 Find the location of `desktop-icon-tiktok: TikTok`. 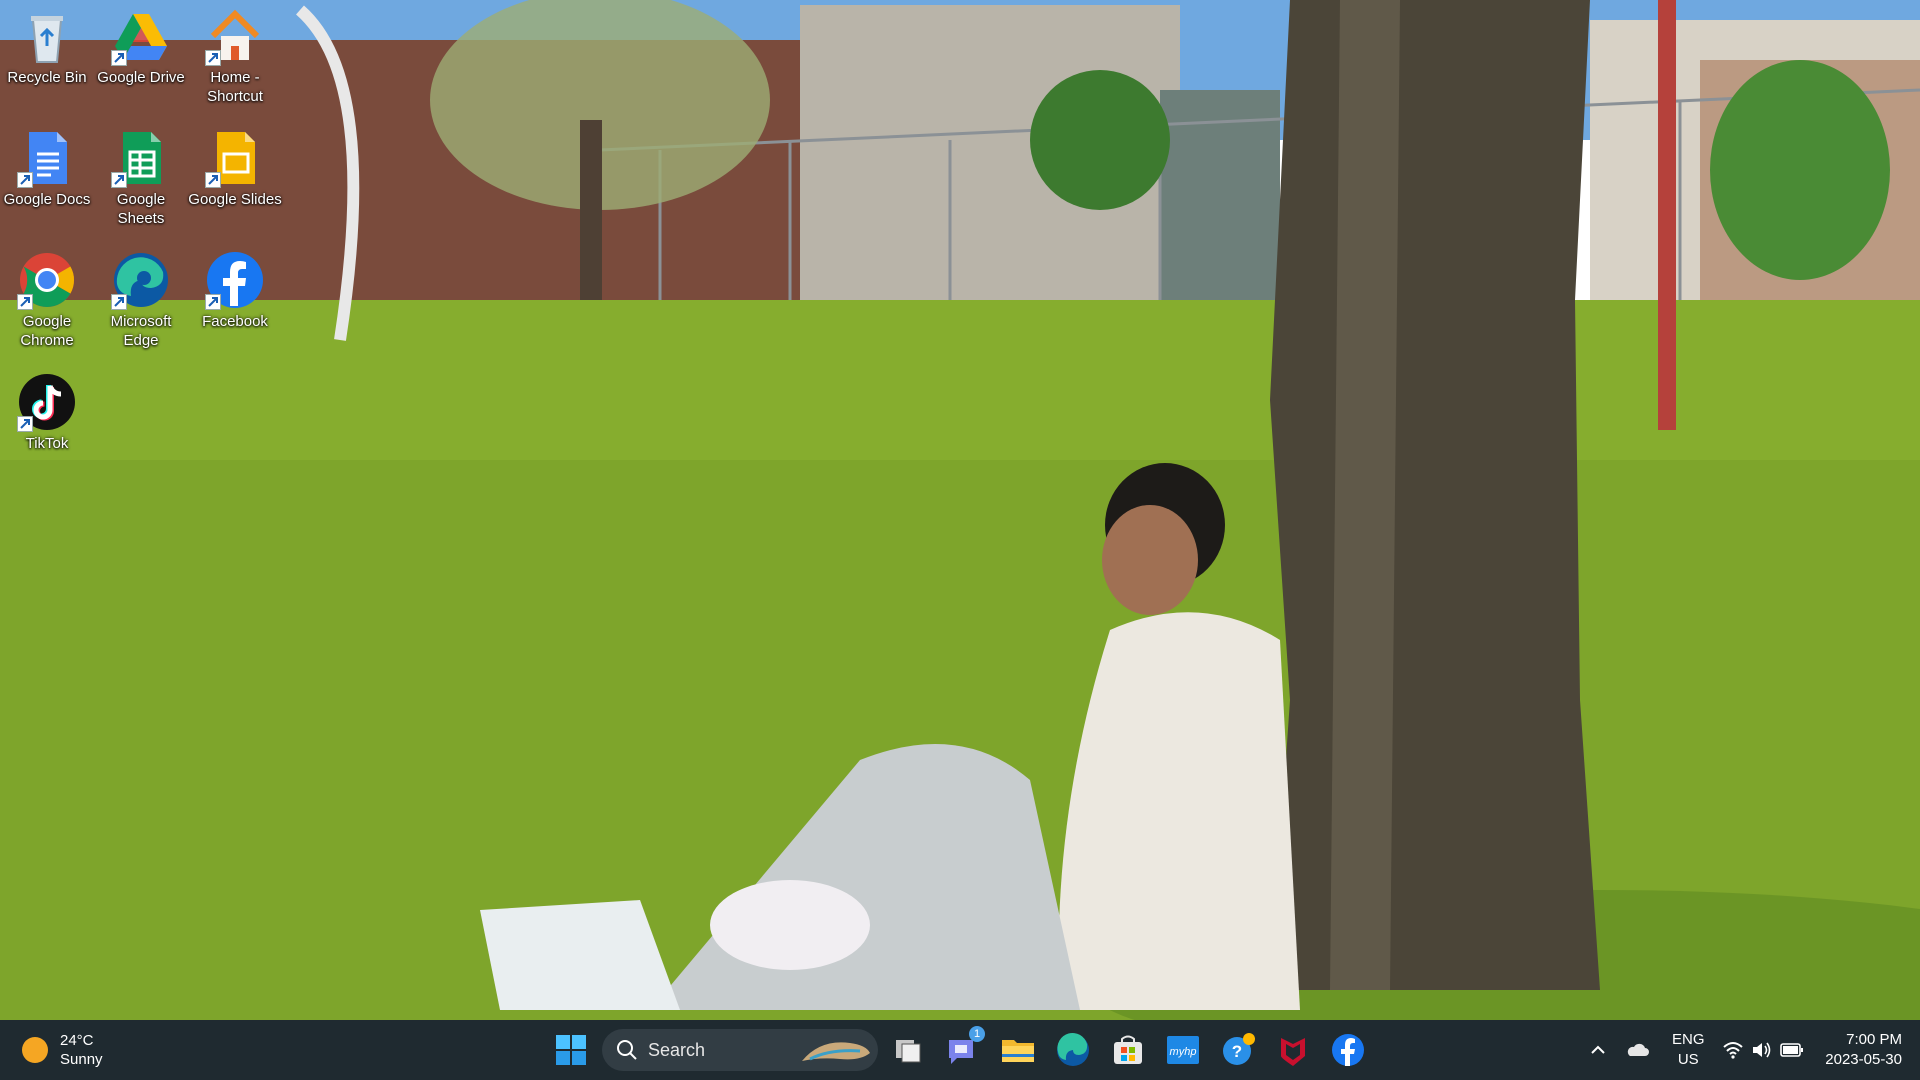

desktop-icon-tiktok: TikTok is located at coordinates (47, 412).